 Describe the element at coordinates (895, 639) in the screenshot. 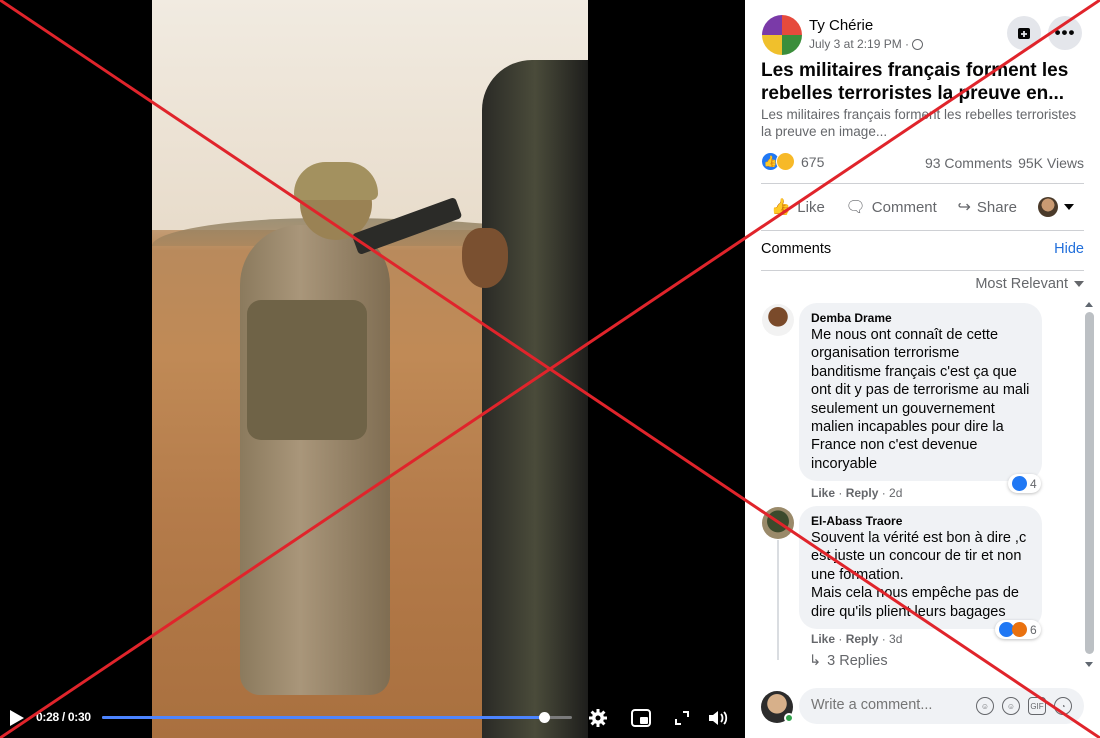

I see `comment-time: 3d` at that location.